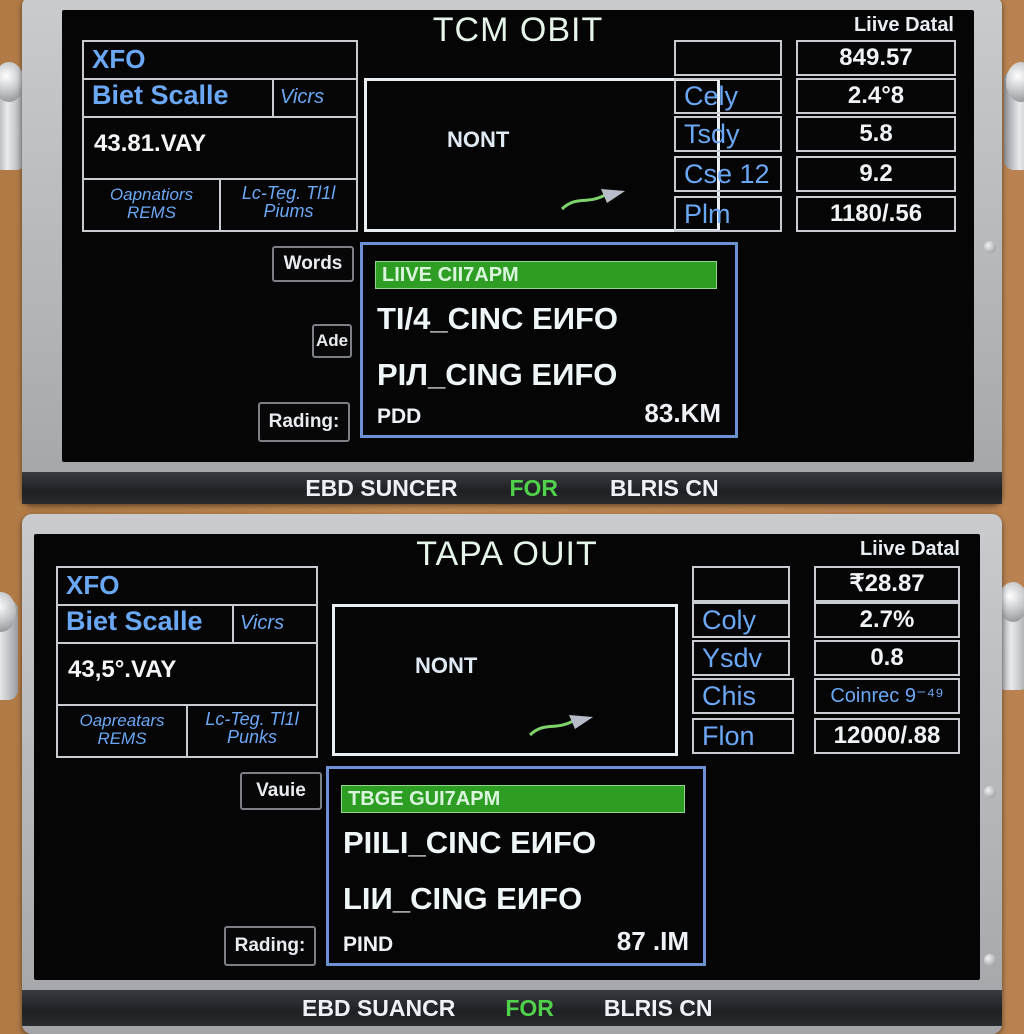 This screenshot has height=1034, width=1024. I want to click on live-data-label: Cse 12, so click(728, 174).